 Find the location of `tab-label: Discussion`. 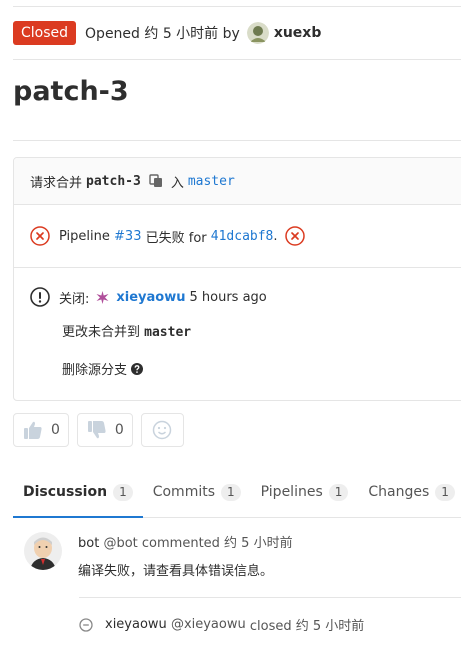

tab-label: Discussion is located at coordinates (65, 492).